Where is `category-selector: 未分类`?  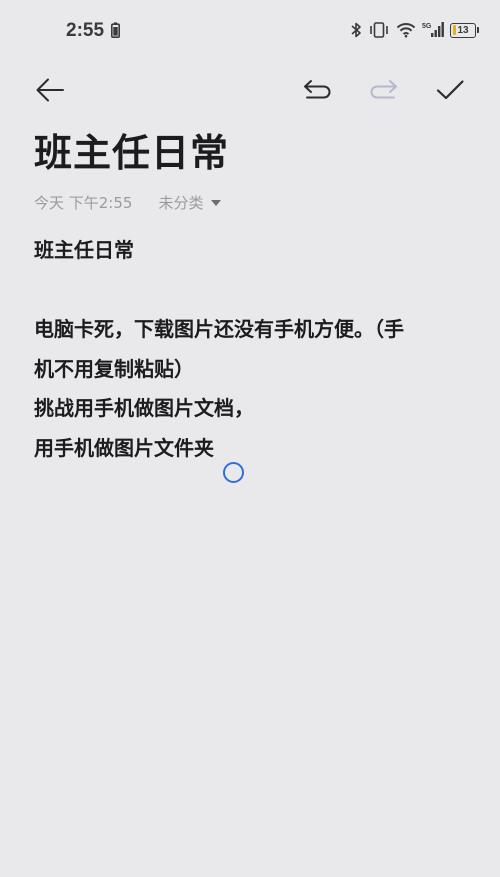 category-selector: 未分类 is located at coordinates (190, 202).